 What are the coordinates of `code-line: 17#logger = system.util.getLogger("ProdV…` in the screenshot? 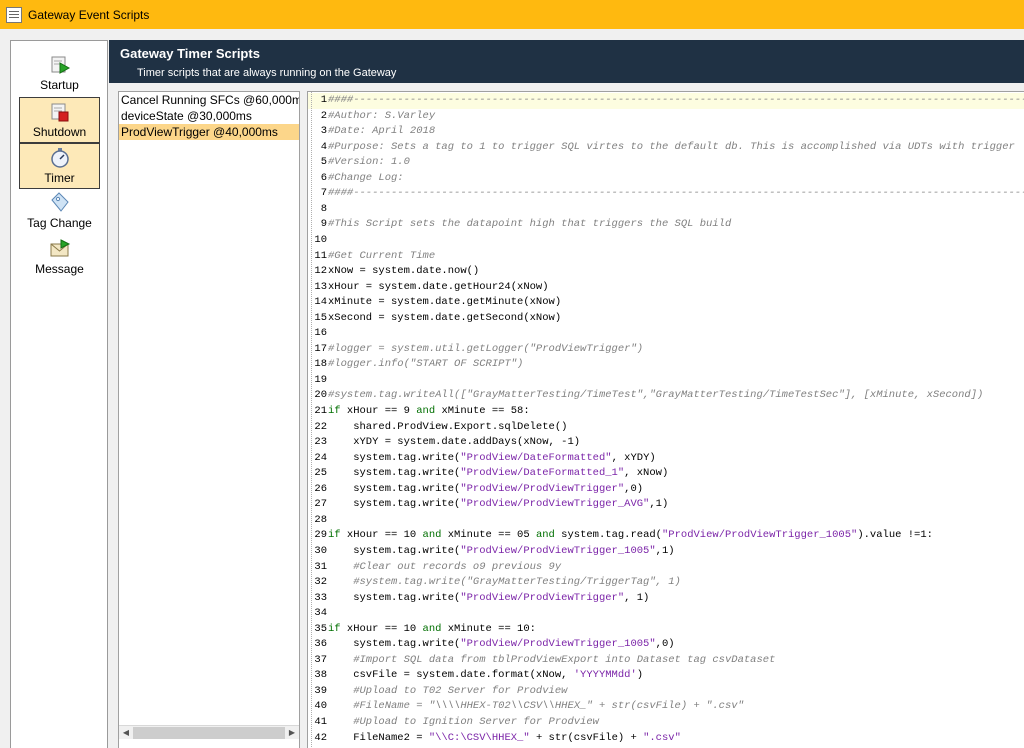 It's located at (475, 350).